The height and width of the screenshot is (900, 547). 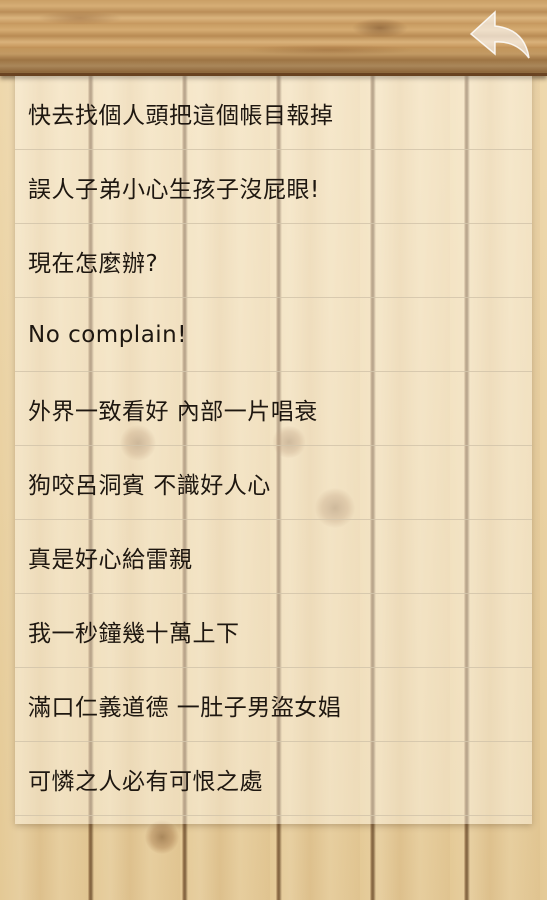 What do you see at coordinates (273, 335) in the screenshot?
I see `list-item: No complain!` at bounding box center [273, 335].